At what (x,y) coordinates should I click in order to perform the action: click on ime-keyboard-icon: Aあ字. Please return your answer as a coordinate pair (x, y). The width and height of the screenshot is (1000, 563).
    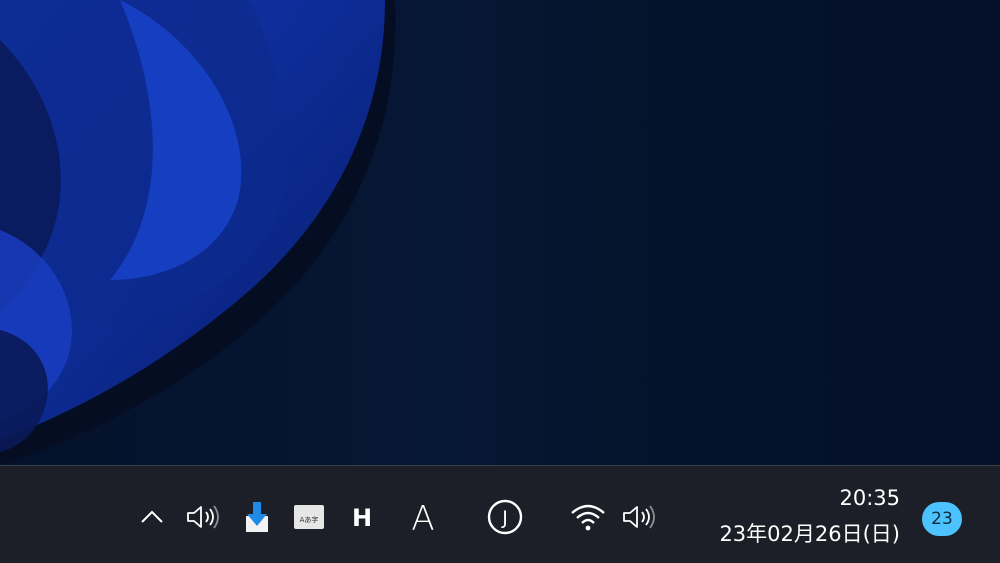
    Looking at the image, I should click on (309, 517).